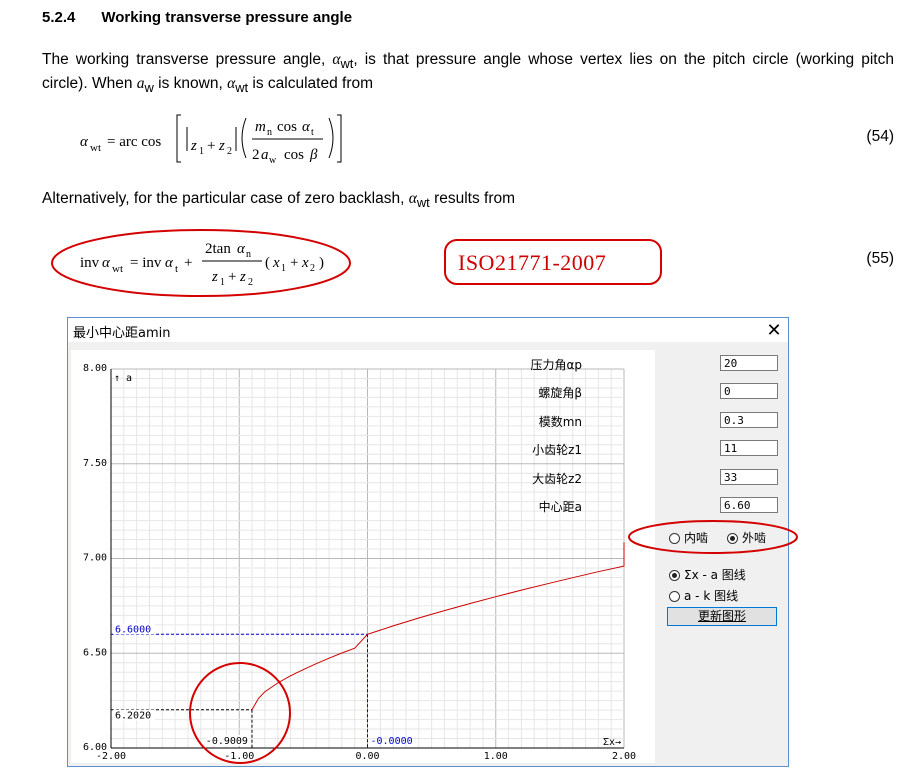 This screenshot has width=907, height=773. I want to click on x-tick-label: -1.00, so click(239, 756).